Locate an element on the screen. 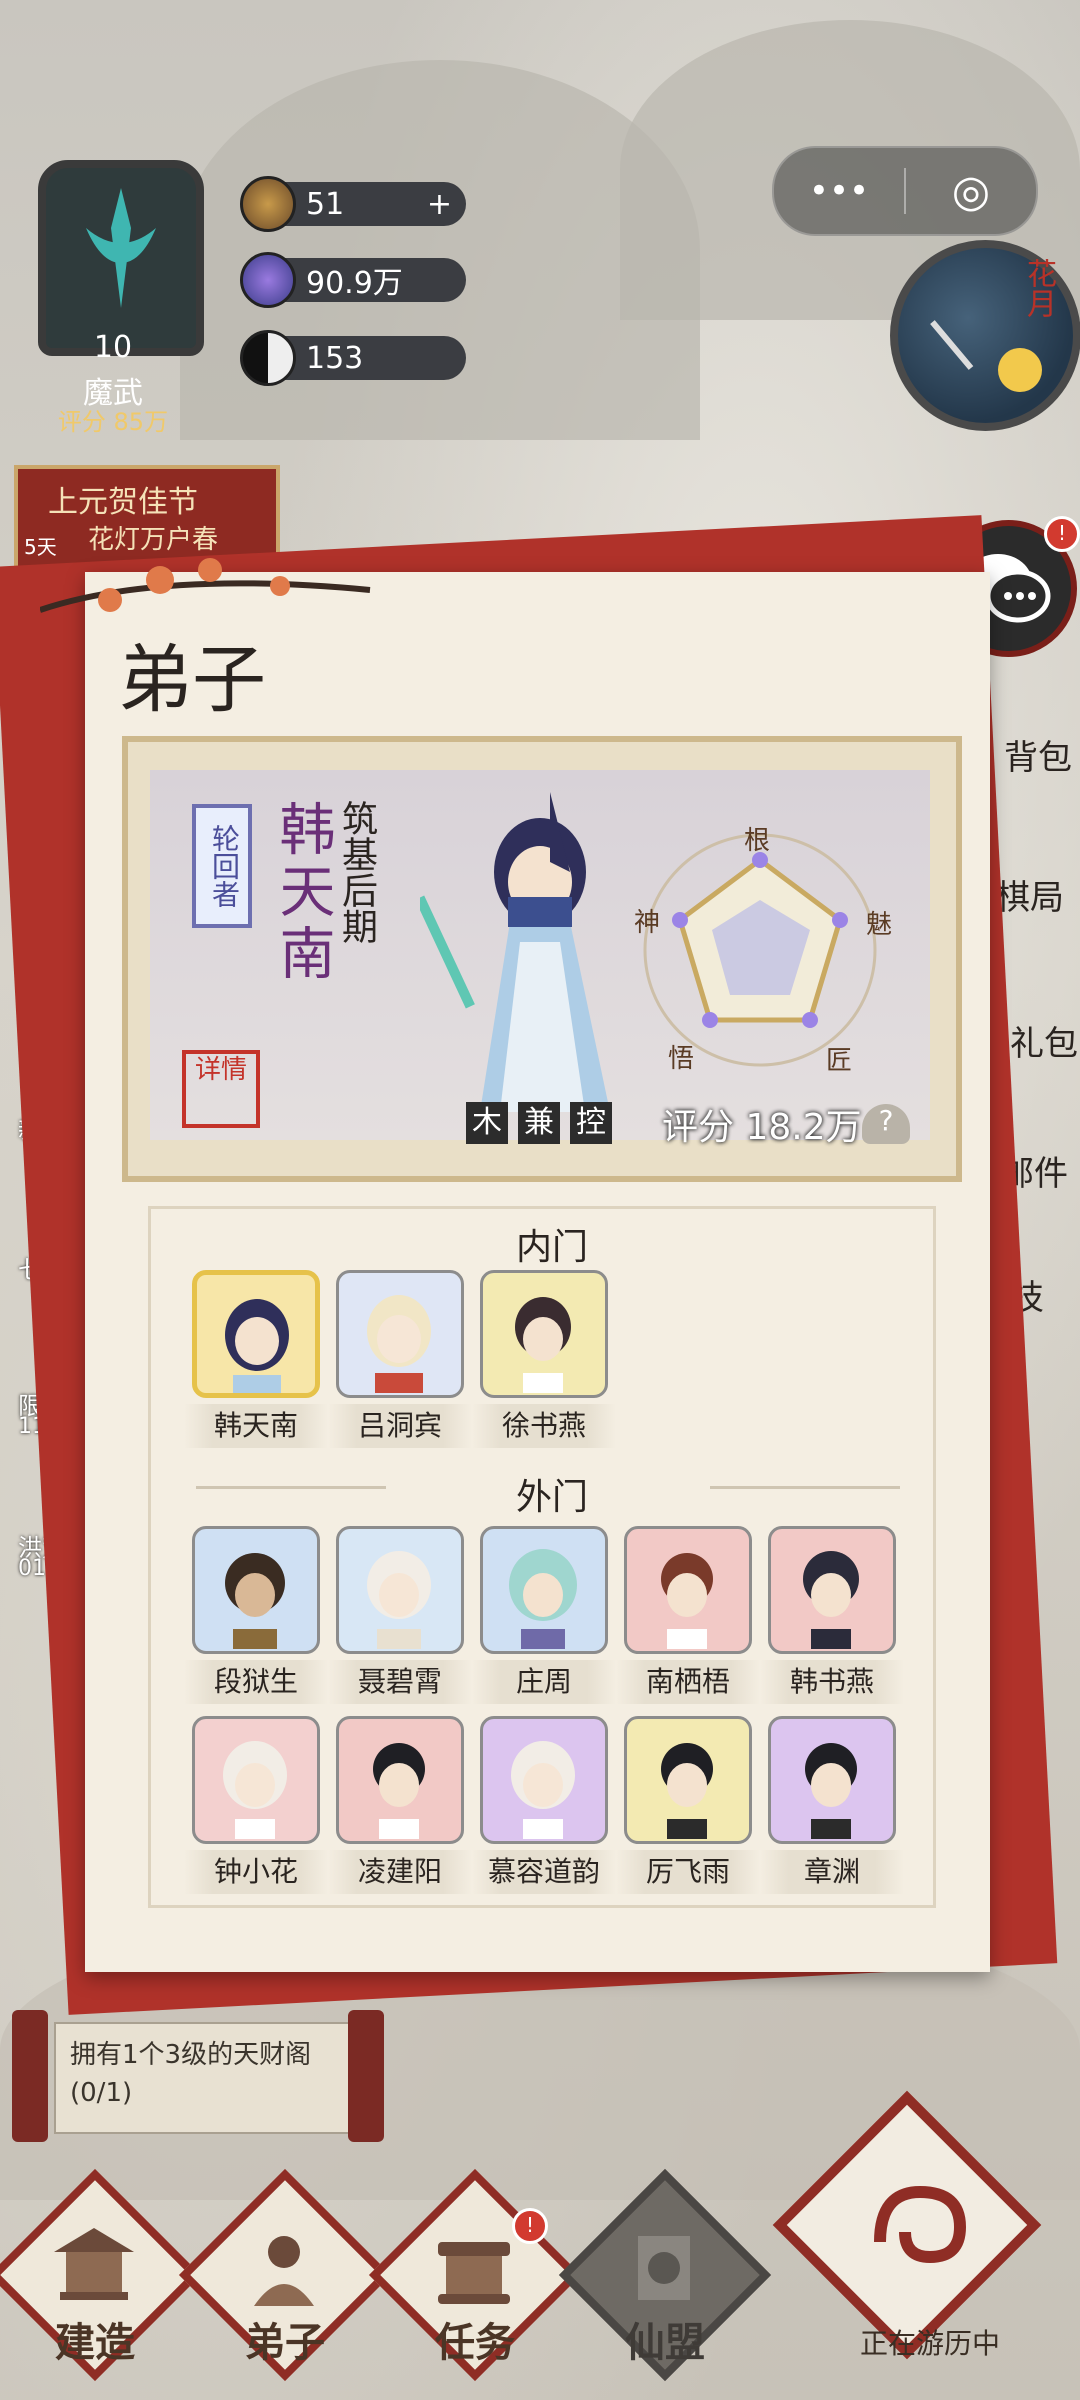 The image size is (1080, 2400). quest-paper: 拥有1个3级的天财阁(0/1) is located at coordinates (207, 2078).